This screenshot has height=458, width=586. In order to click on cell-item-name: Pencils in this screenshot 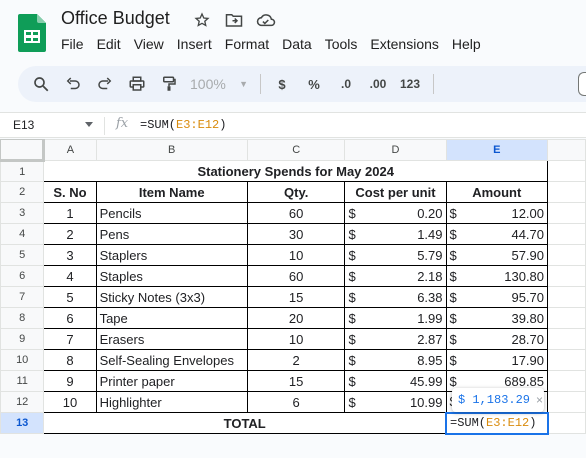, I will do `click(171, 213)`.